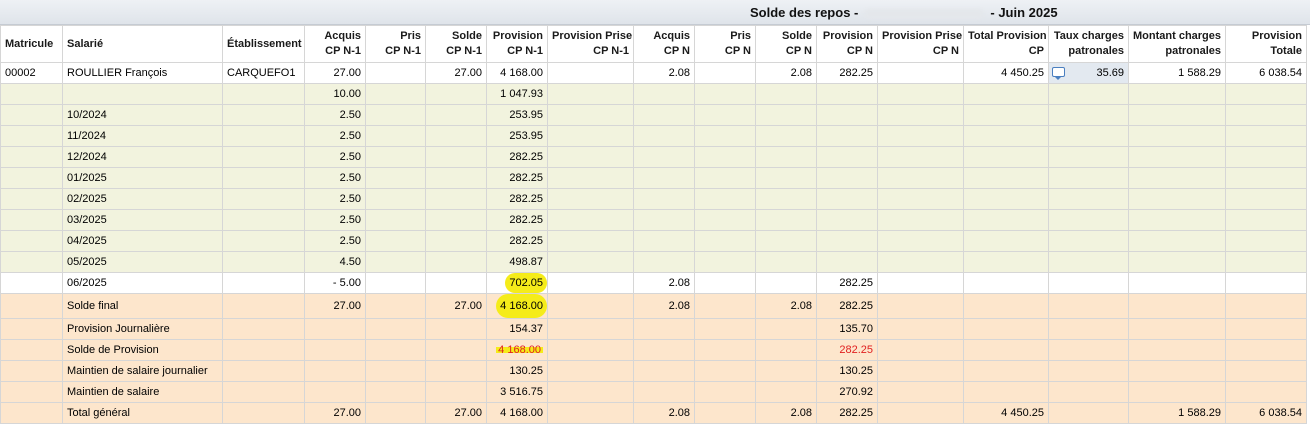 The height and width of the screenshot is (424, 1310). I want to click on table-cell: 154.37, so click(517, 329).